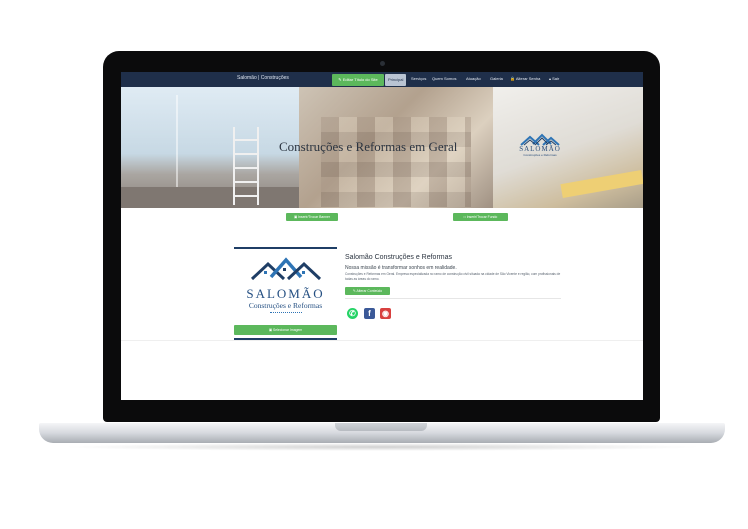  I want to click on company-name: Salomão Construções e Reformas, so click(398, 257).